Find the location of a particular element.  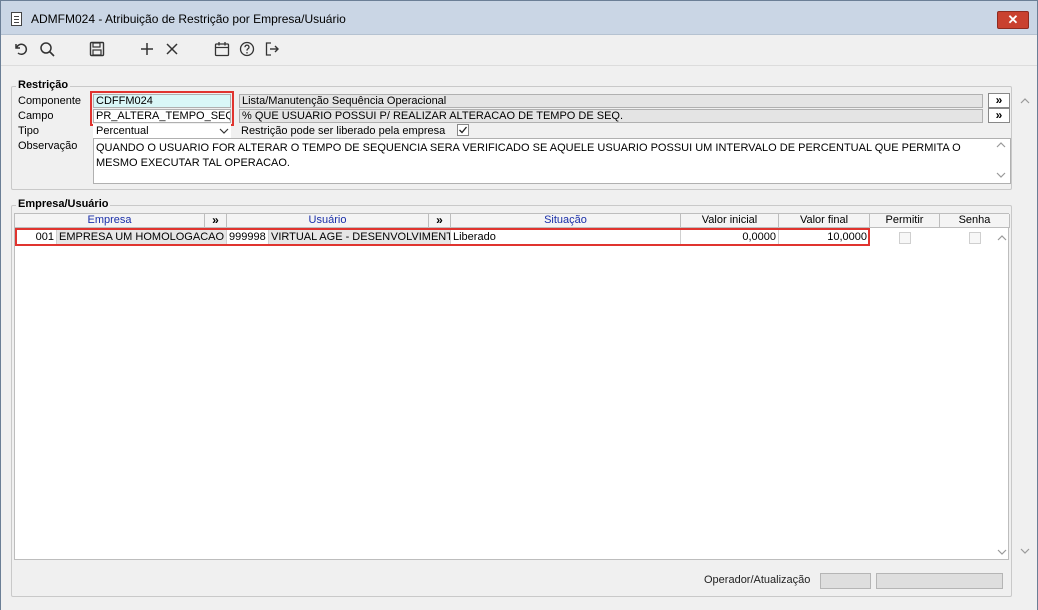

search-icon is located at coordinates (47, 49).